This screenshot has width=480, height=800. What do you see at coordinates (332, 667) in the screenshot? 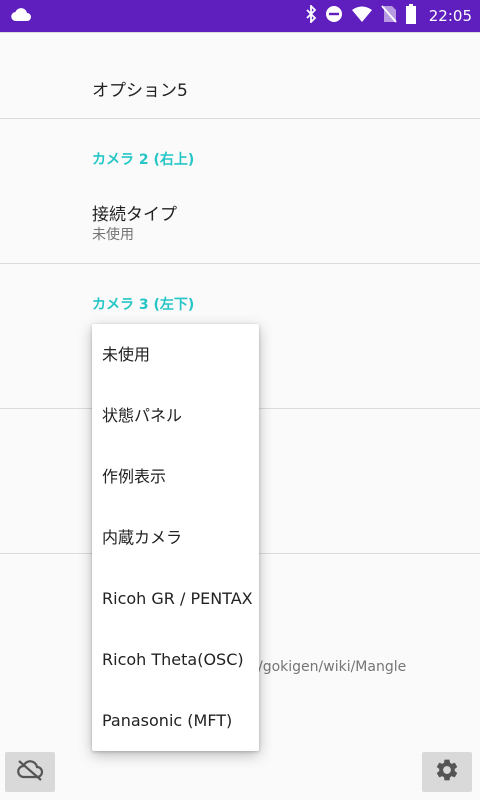
I see `url-summary-fragment: /gokigen/wiki/Mangle` at bounding box center [332, 667].